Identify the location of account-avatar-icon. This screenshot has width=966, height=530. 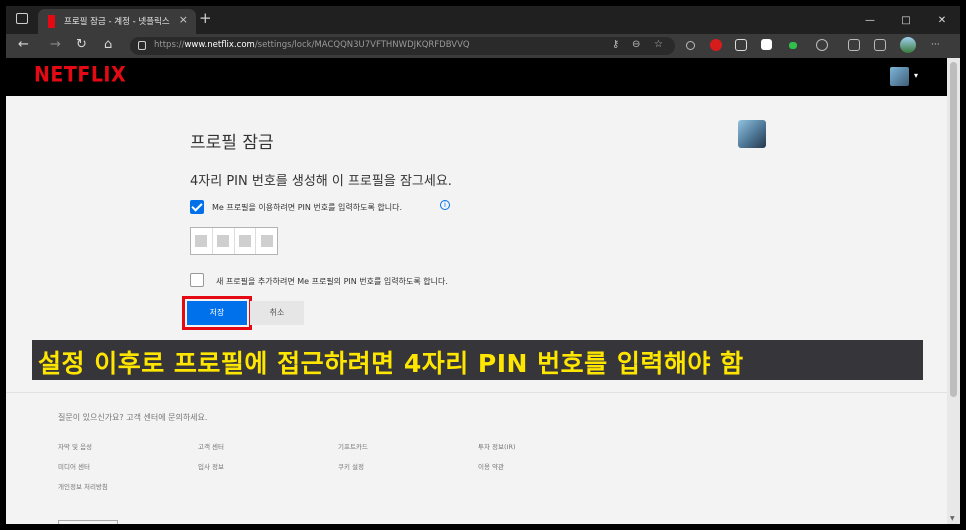
(899, 76).